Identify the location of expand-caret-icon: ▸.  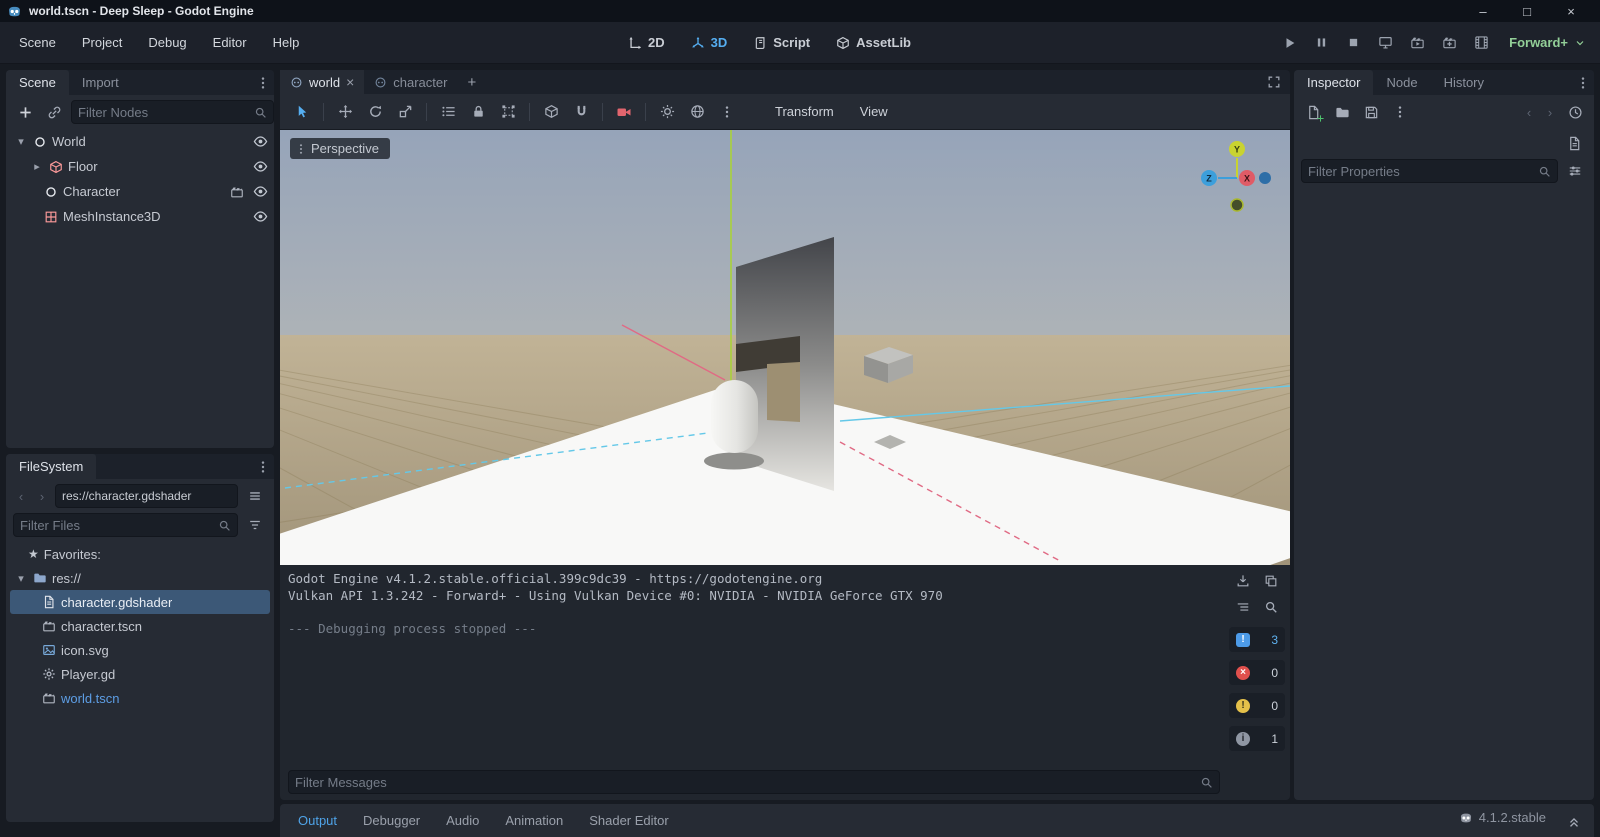
(37, 166).